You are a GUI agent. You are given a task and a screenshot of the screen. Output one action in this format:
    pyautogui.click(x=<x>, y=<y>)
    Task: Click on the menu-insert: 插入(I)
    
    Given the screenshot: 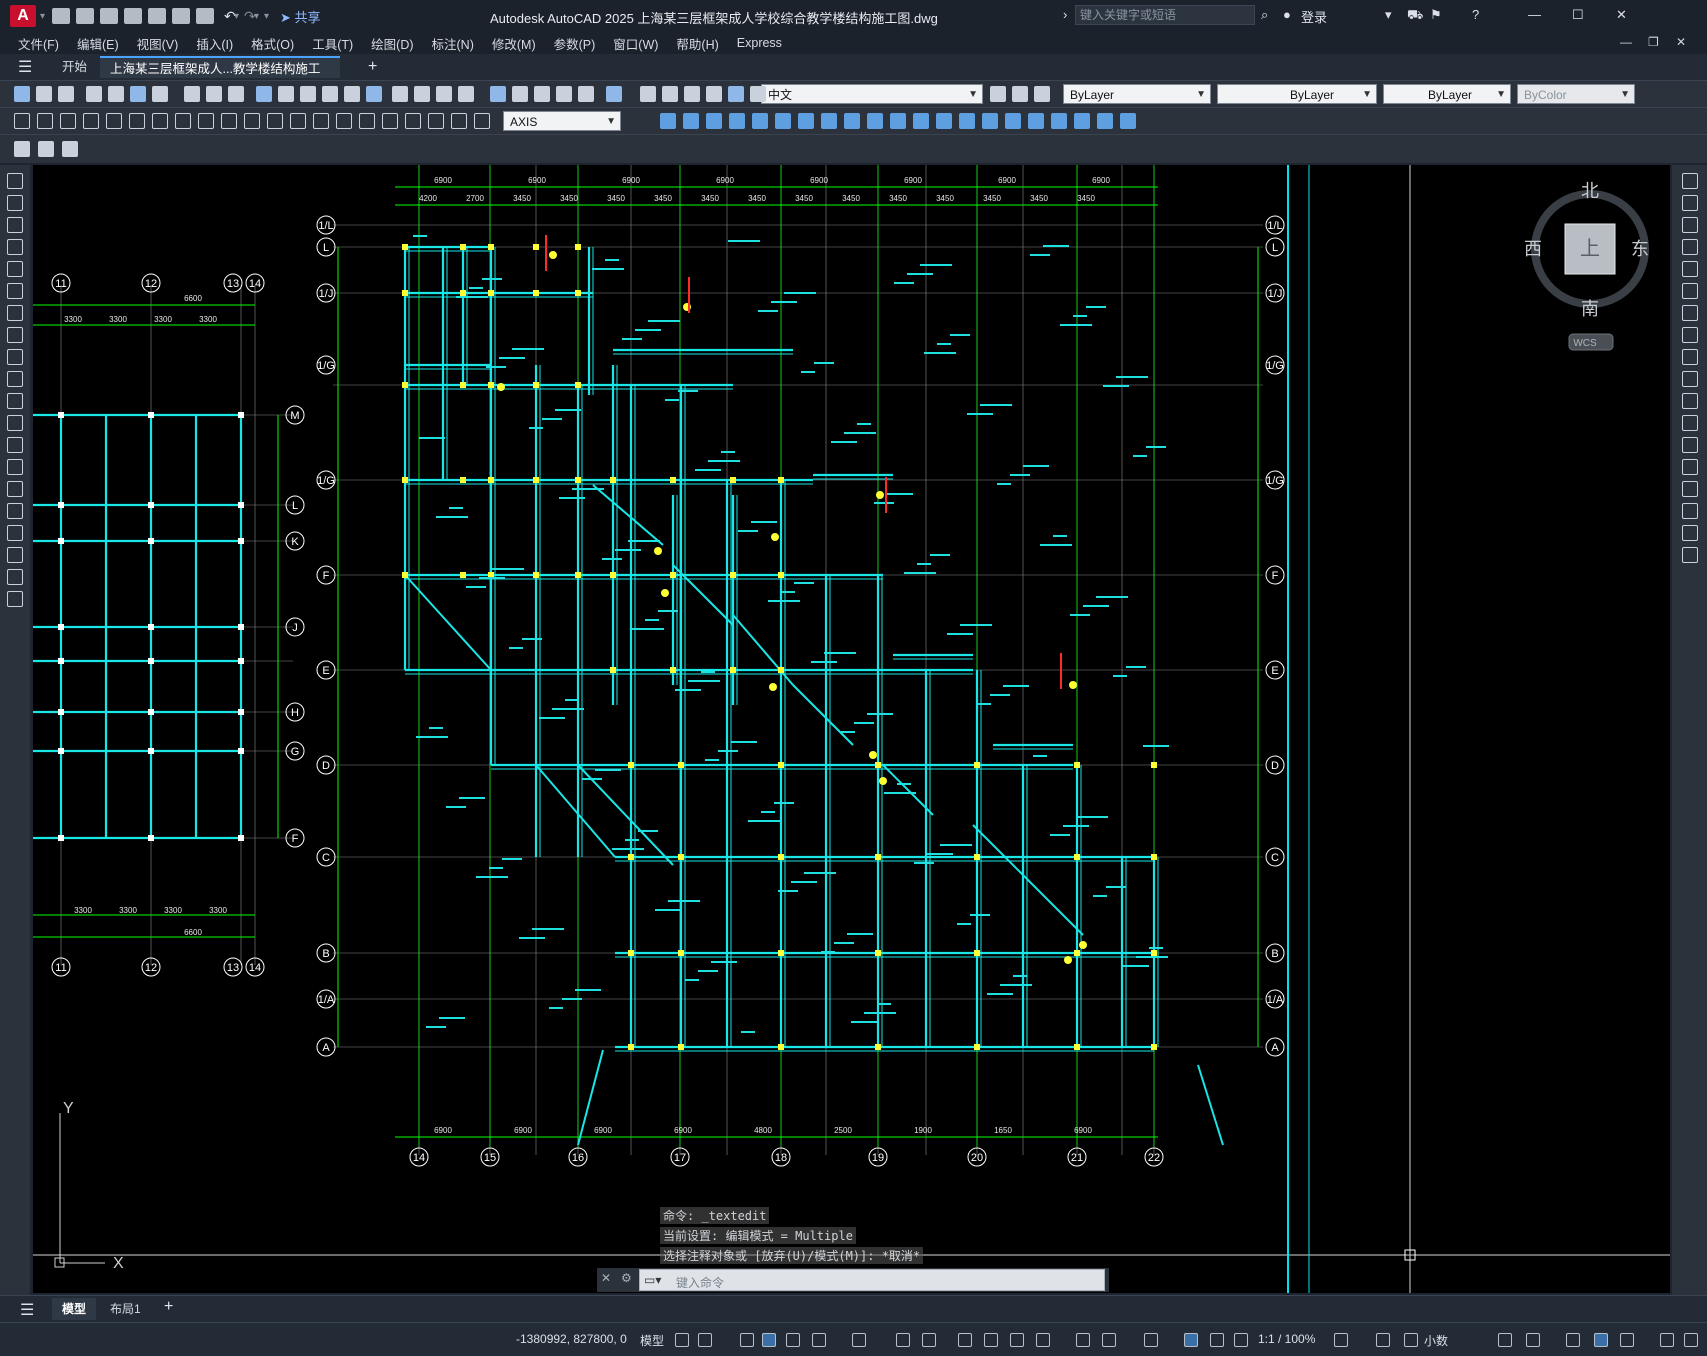 What is the action you would take?
    pyautogui.click(x=214, y=43)
    